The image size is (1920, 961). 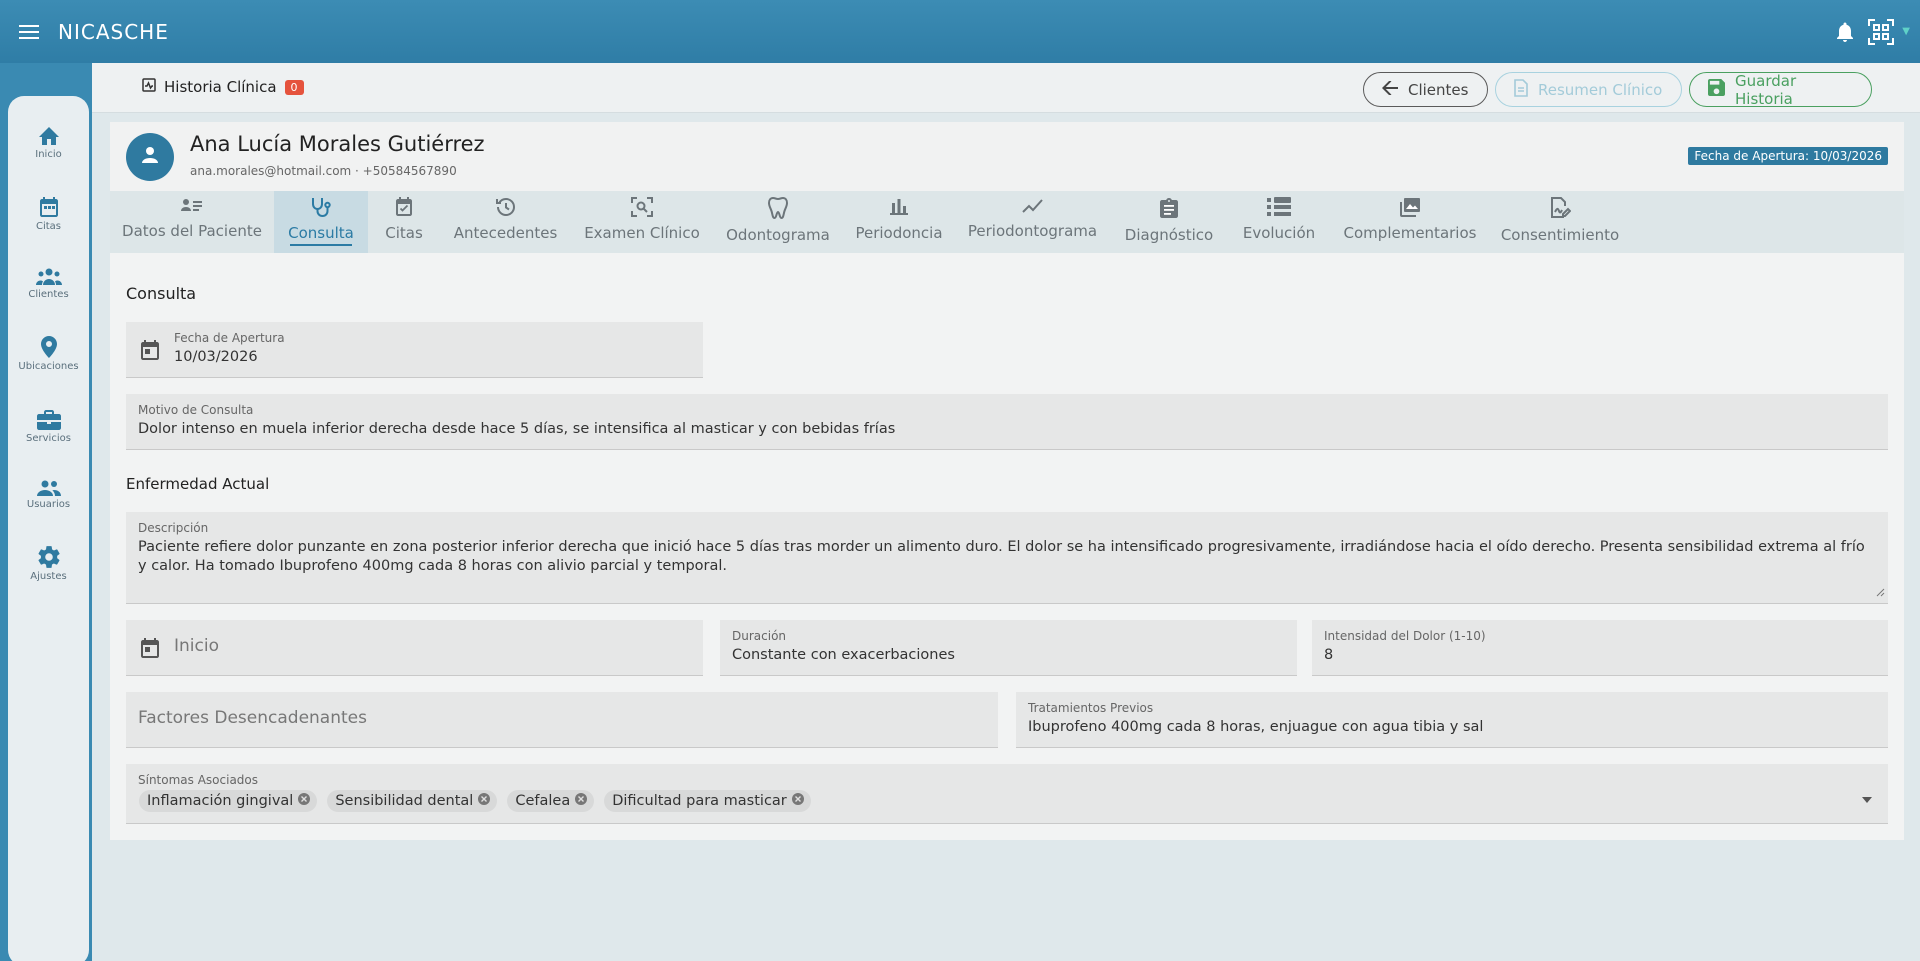 I want to click on sidebar-item-label: Ubicaciones, so click(x=48, y=366).